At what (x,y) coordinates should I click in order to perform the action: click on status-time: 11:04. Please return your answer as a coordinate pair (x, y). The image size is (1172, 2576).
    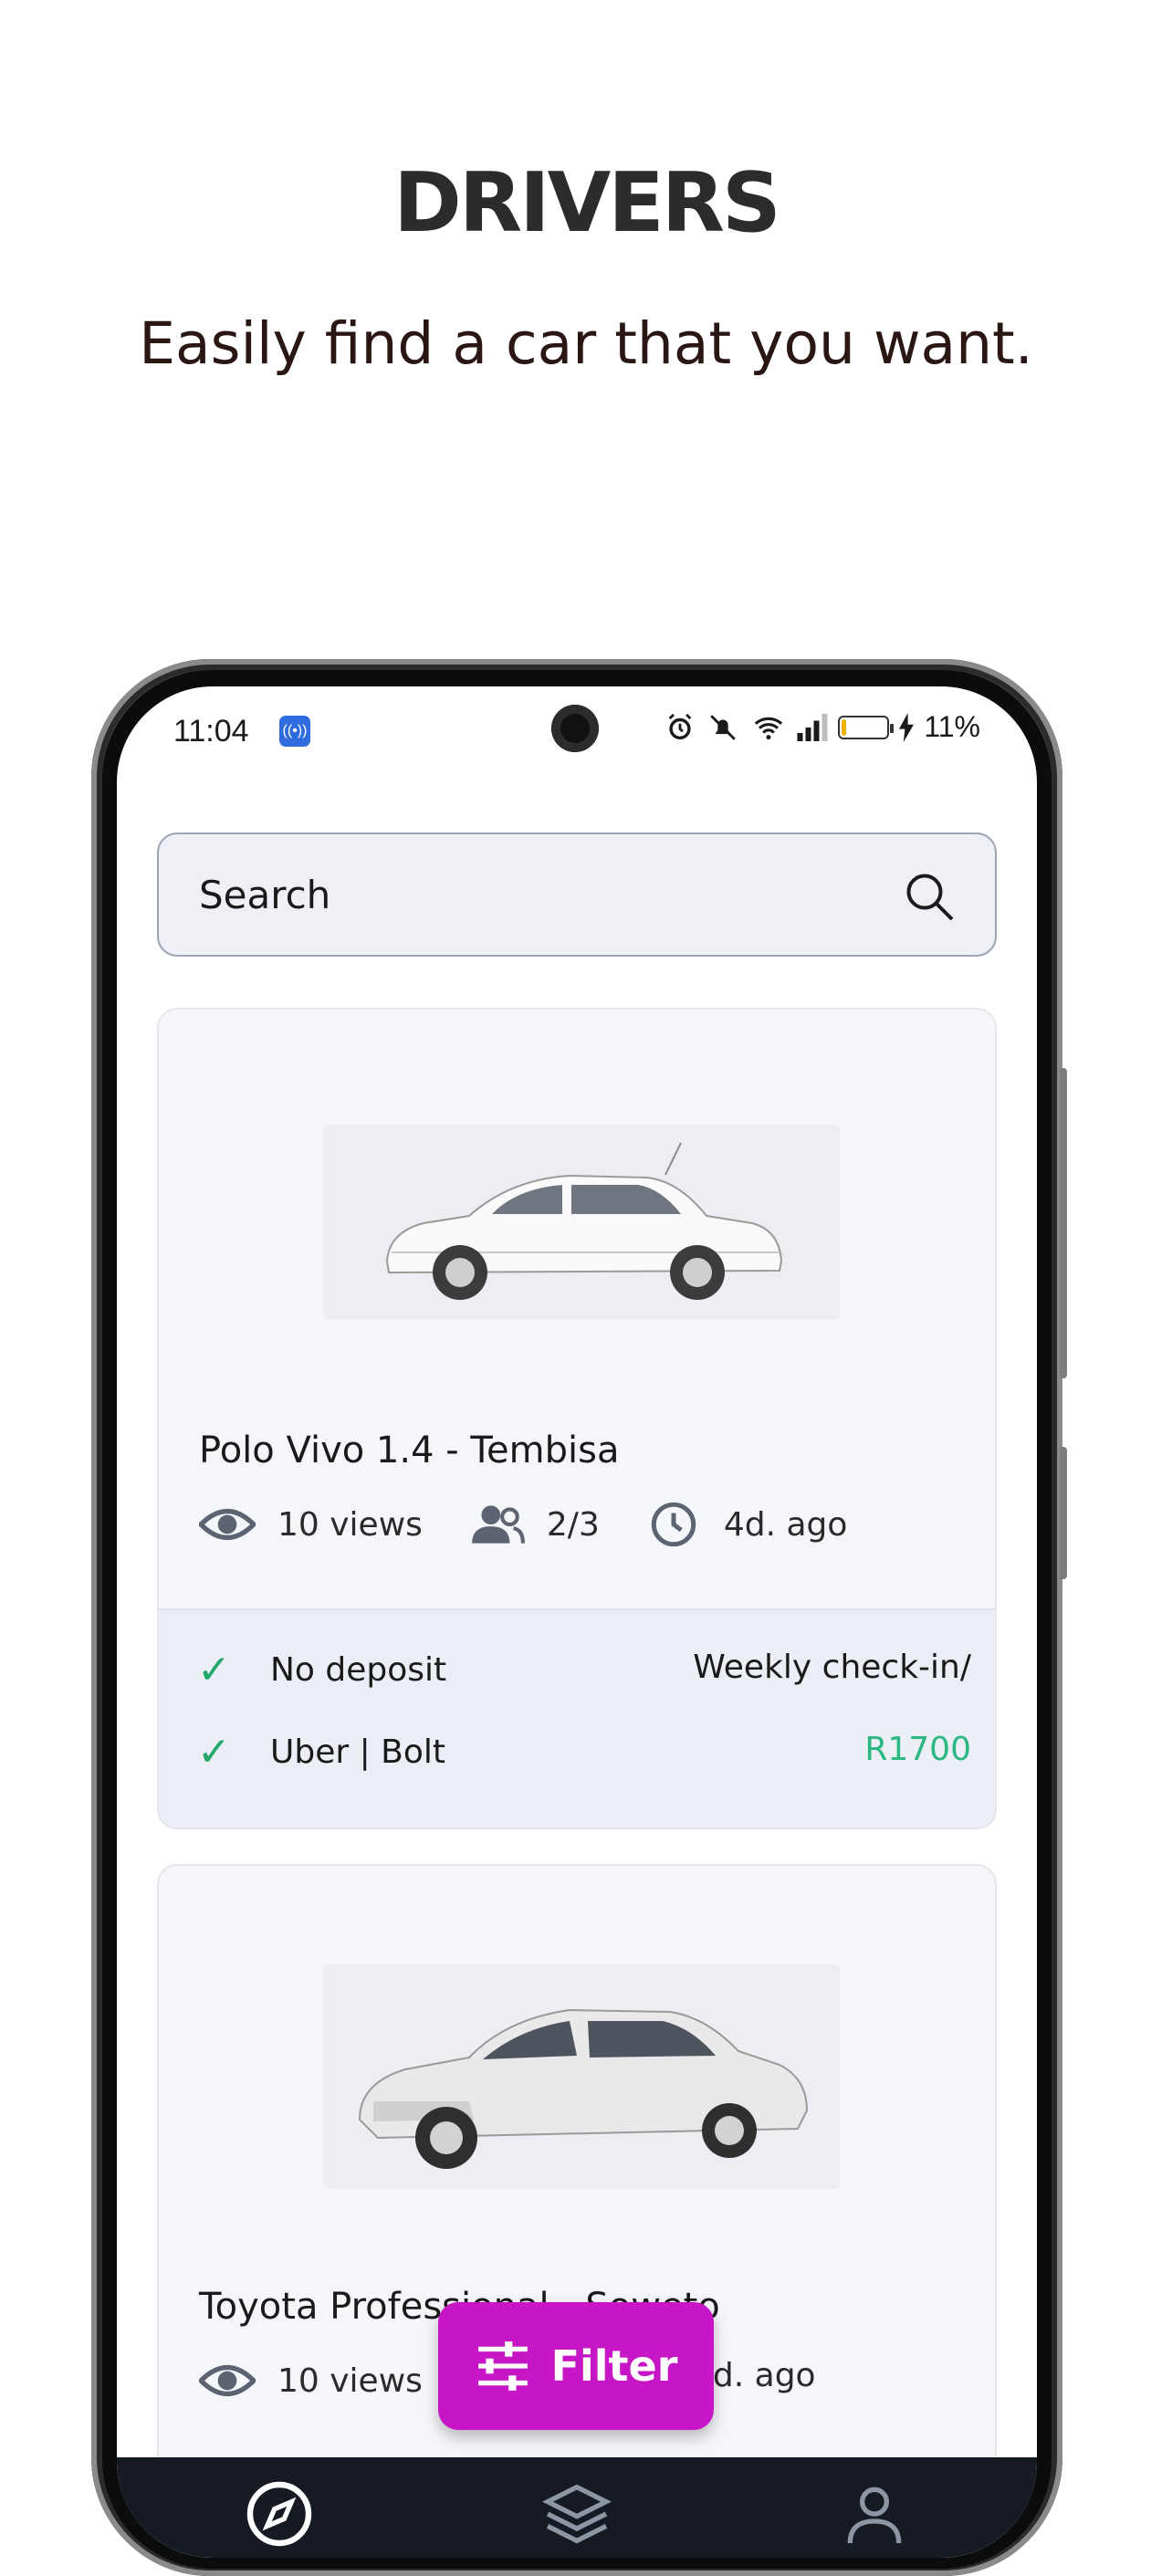
    Looking at the image, I should click on (211, 732).